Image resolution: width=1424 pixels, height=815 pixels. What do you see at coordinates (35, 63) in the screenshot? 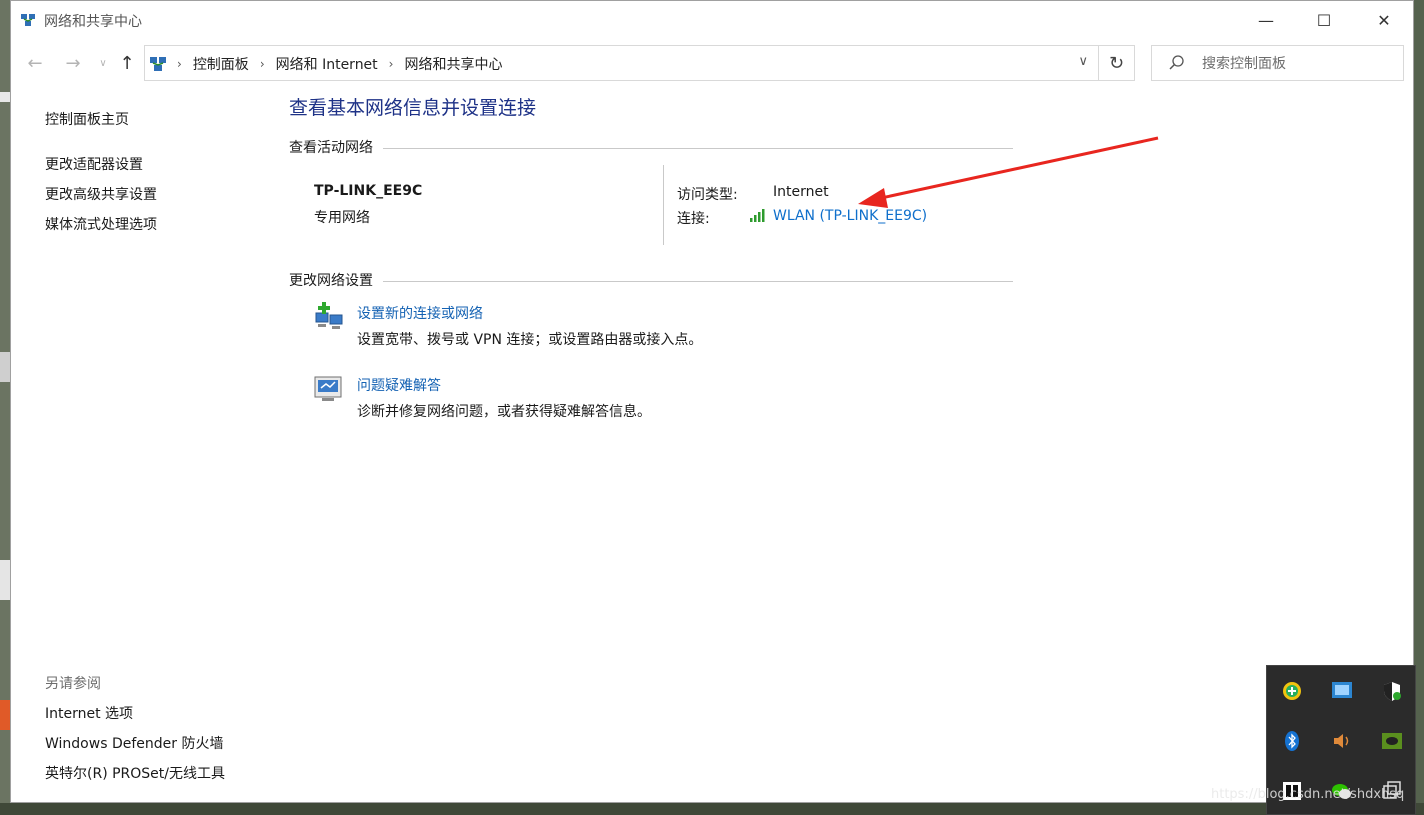
I see `back-button: ←` at bounding box center [35, 63].